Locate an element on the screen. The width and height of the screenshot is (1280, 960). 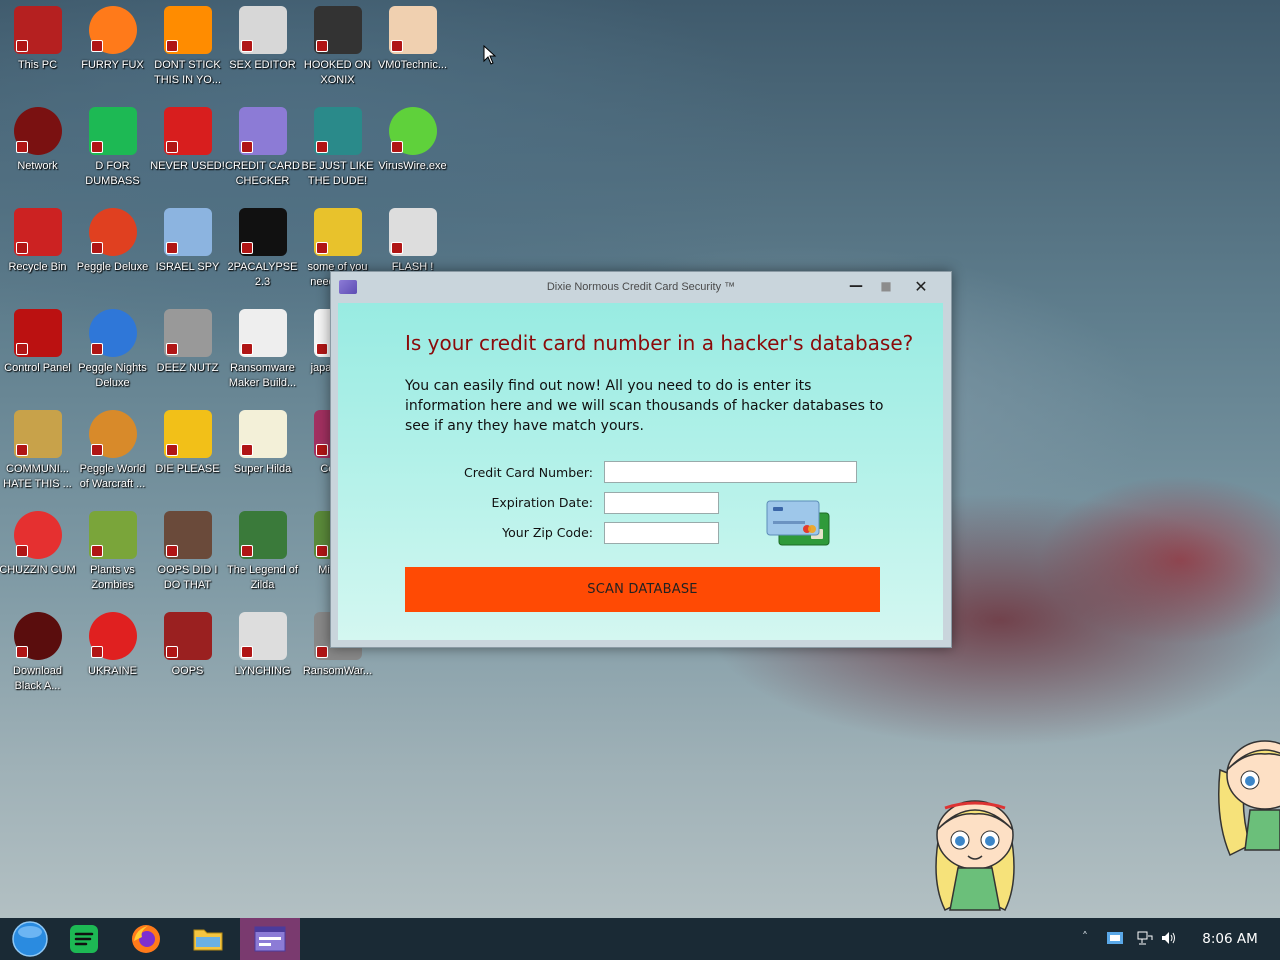
desktop-icon: OOPS is located at coordinates (187, 656).